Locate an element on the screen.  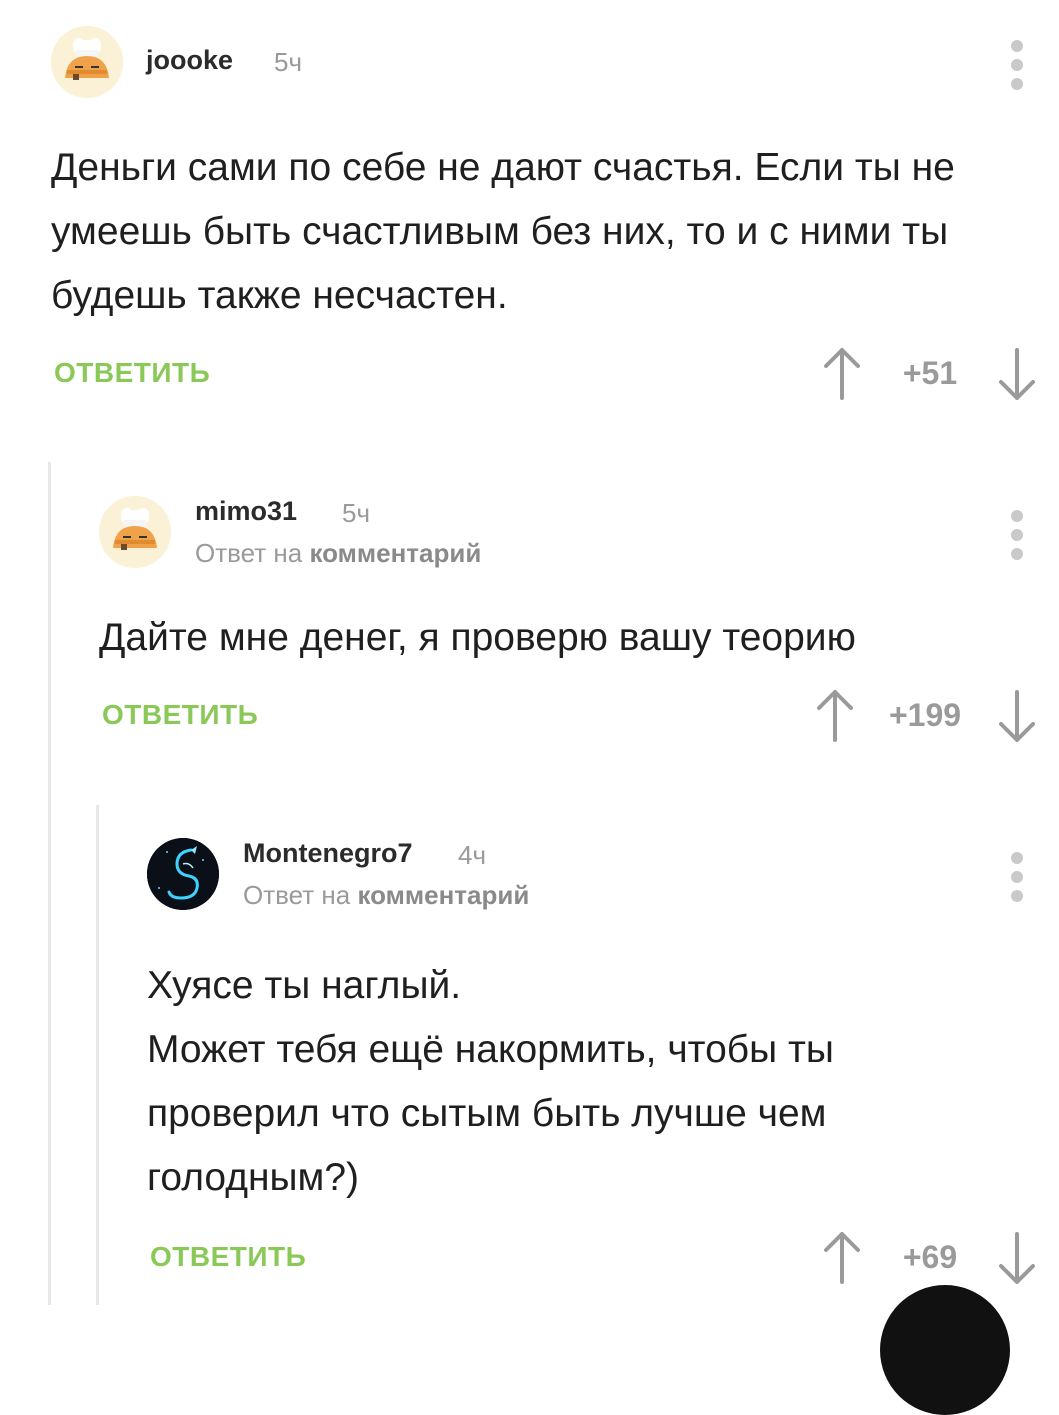
arrow-up-icon is located at coordinates (842, 1258).